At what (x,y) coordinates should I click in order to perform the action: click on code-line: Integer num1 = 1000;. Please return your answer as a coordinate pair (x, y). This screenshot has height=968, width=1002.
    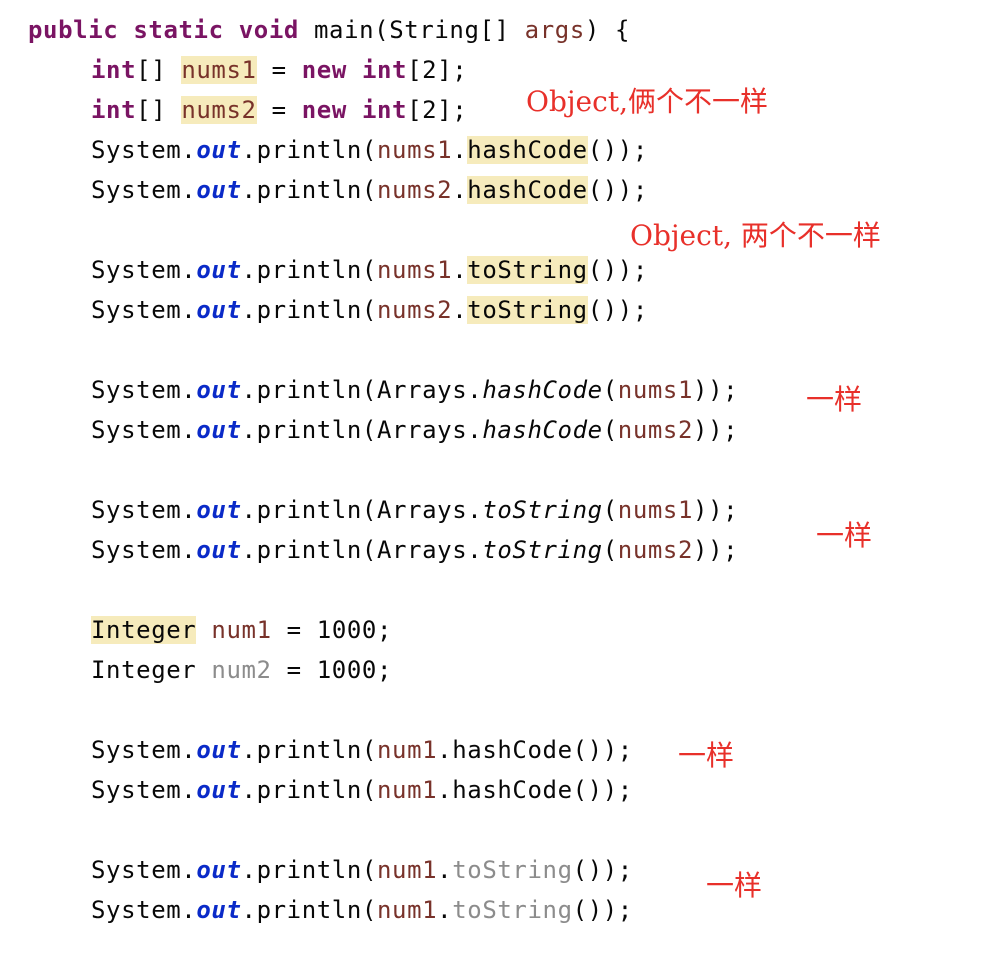
    Looking at the image, I should click on (508, 630).